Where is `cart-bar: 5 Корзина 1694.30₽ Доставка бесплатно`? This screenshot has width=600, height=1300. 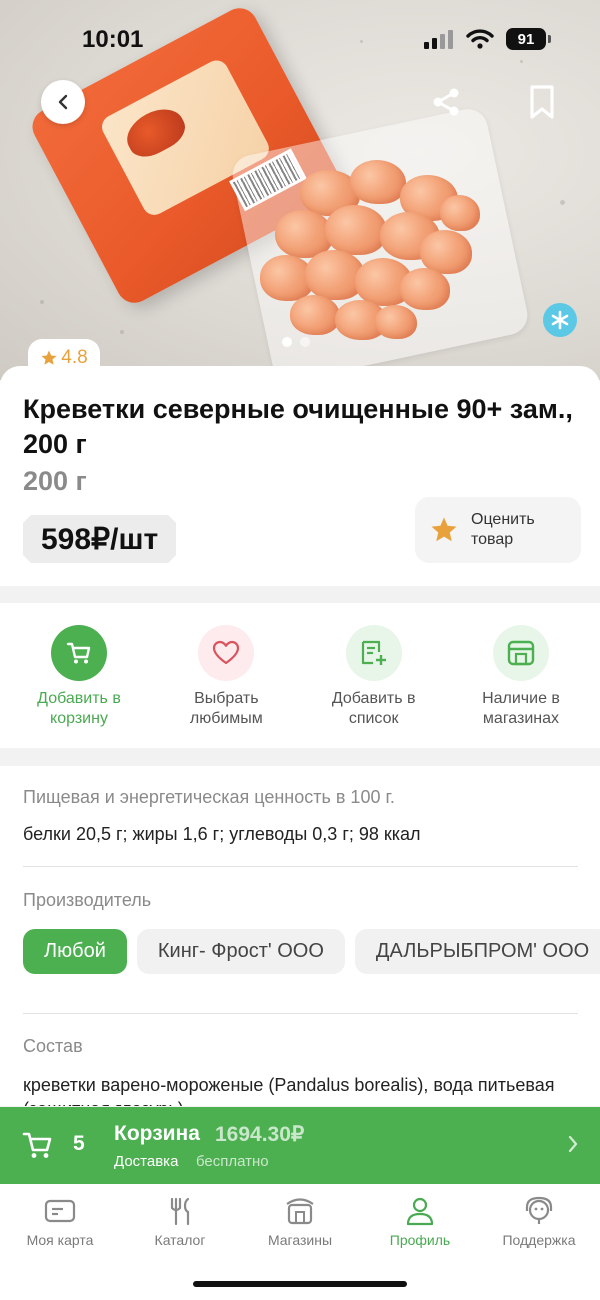 cart-bar: 5 Корзина 1694.30₽ Доставка бесплатно is located at coordinates (300, 1145).